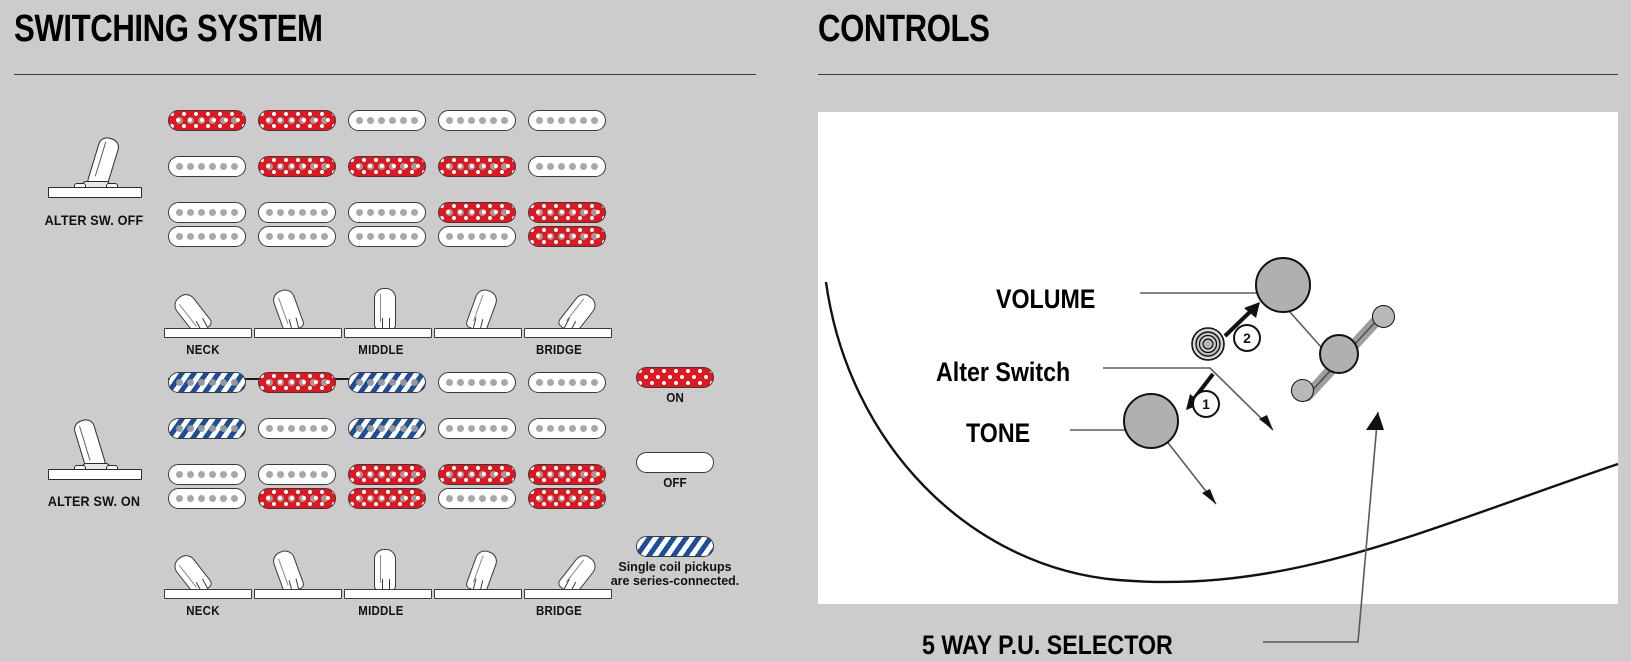 The width and height of the screenshot is (1631, 661). Describe the element at coordinates (1339, 354) in the screenshot. I see `selector-switch-hub` at that location.